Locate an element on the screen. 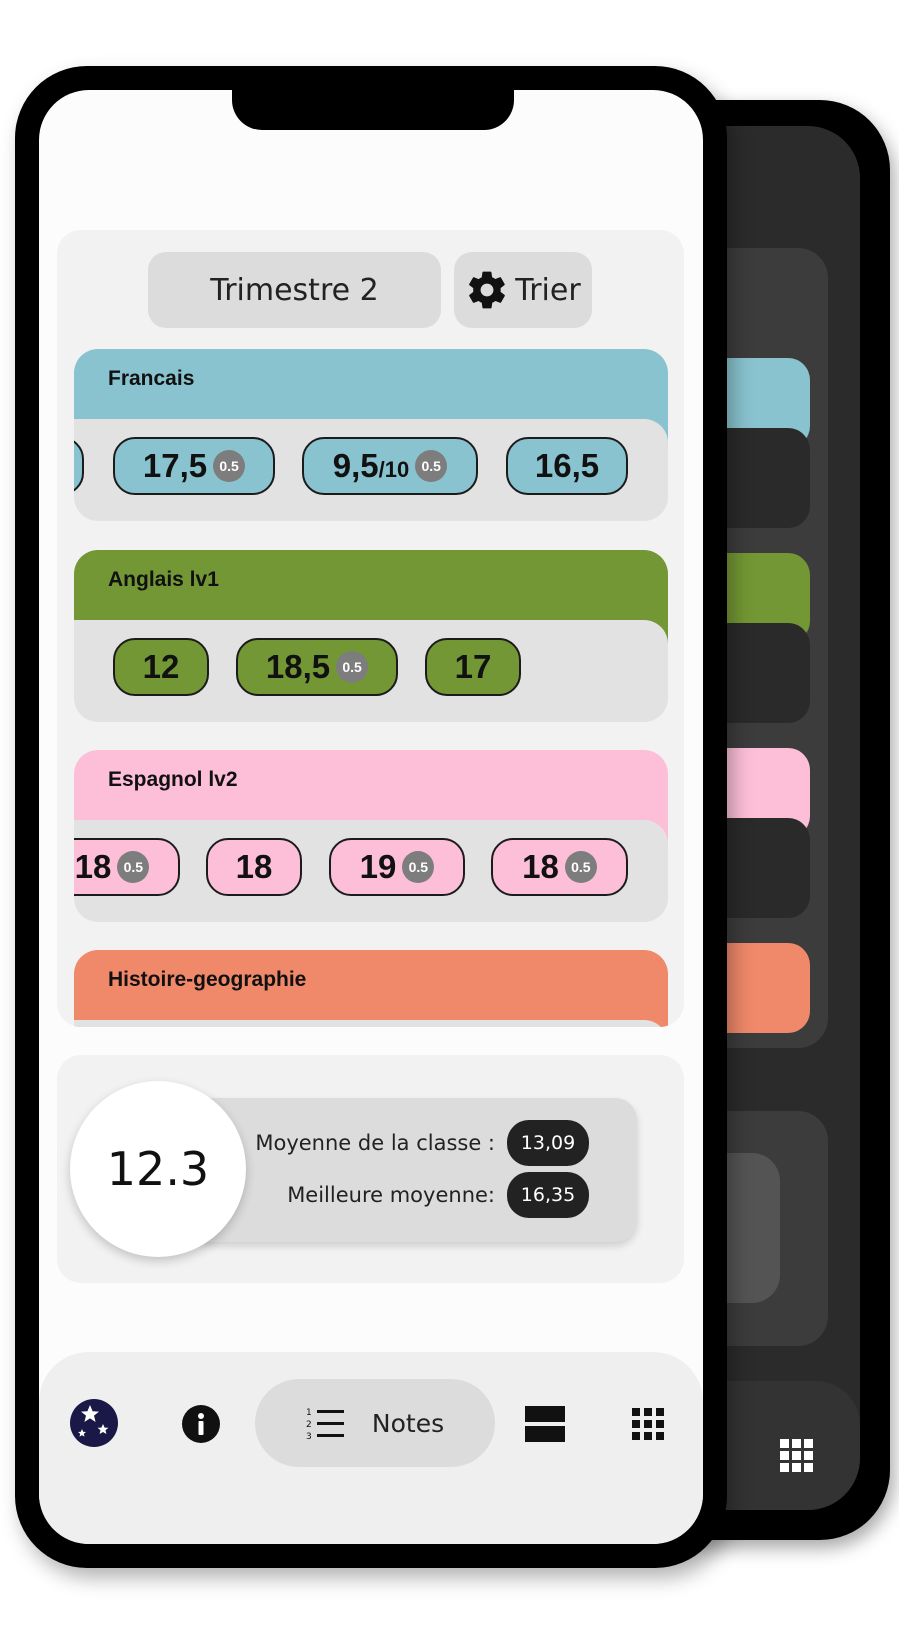 This screenshot has width=899, height=1636. grade-chip: 18,5 0.5 is located at coordinates (317, 667).